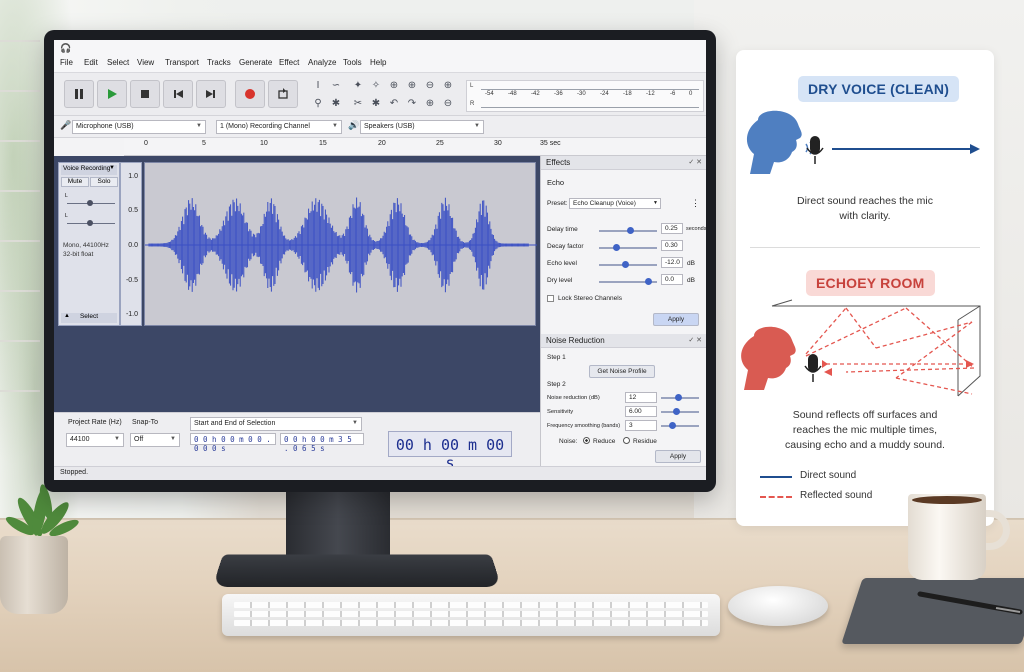  I want to click on menu-transport: Transport, so click(182, 62).